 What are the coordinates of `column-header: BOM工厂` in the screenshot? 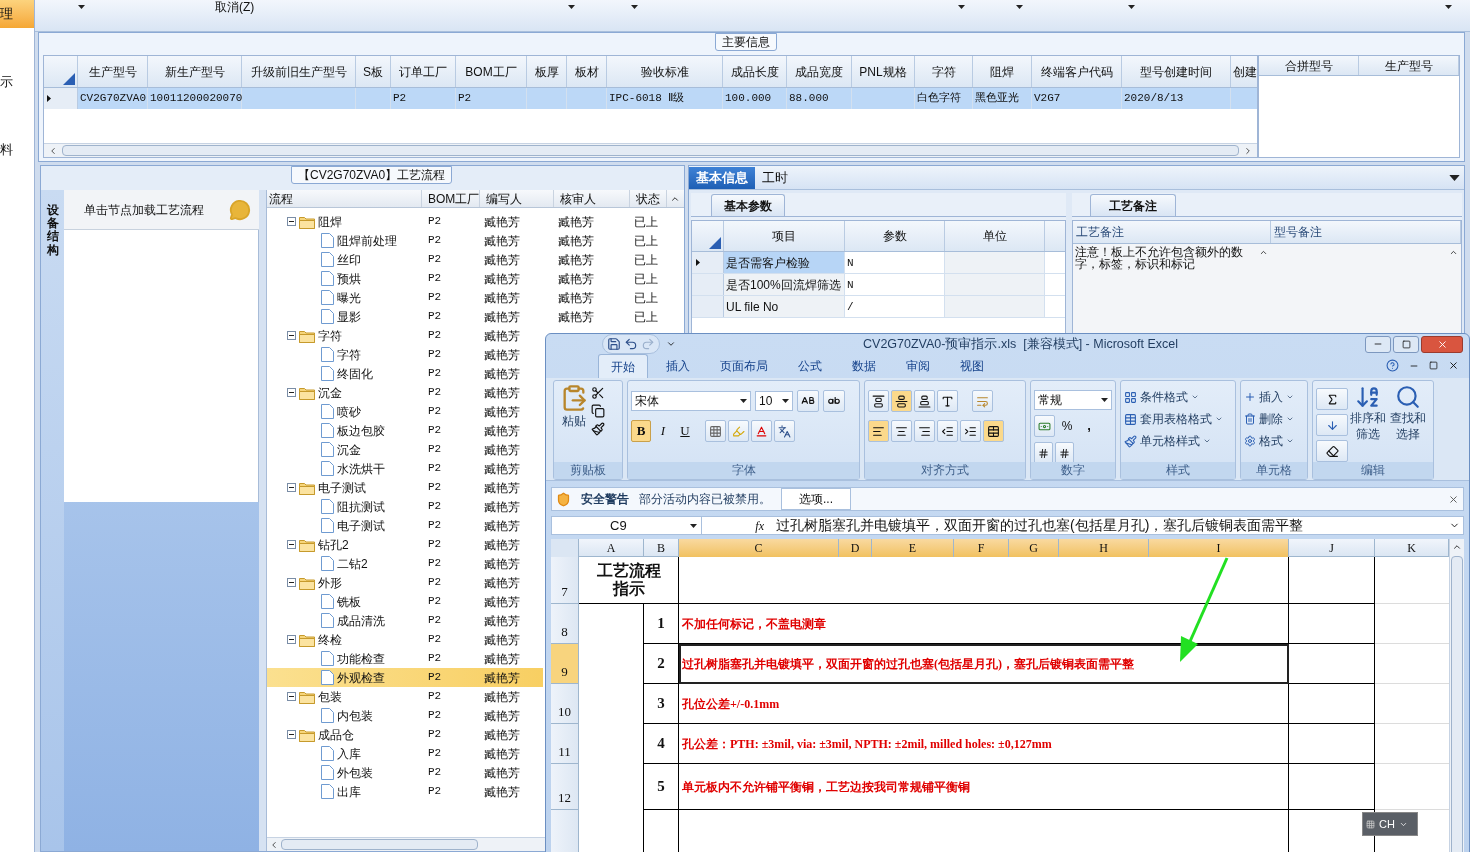 It's located at (451, 198).